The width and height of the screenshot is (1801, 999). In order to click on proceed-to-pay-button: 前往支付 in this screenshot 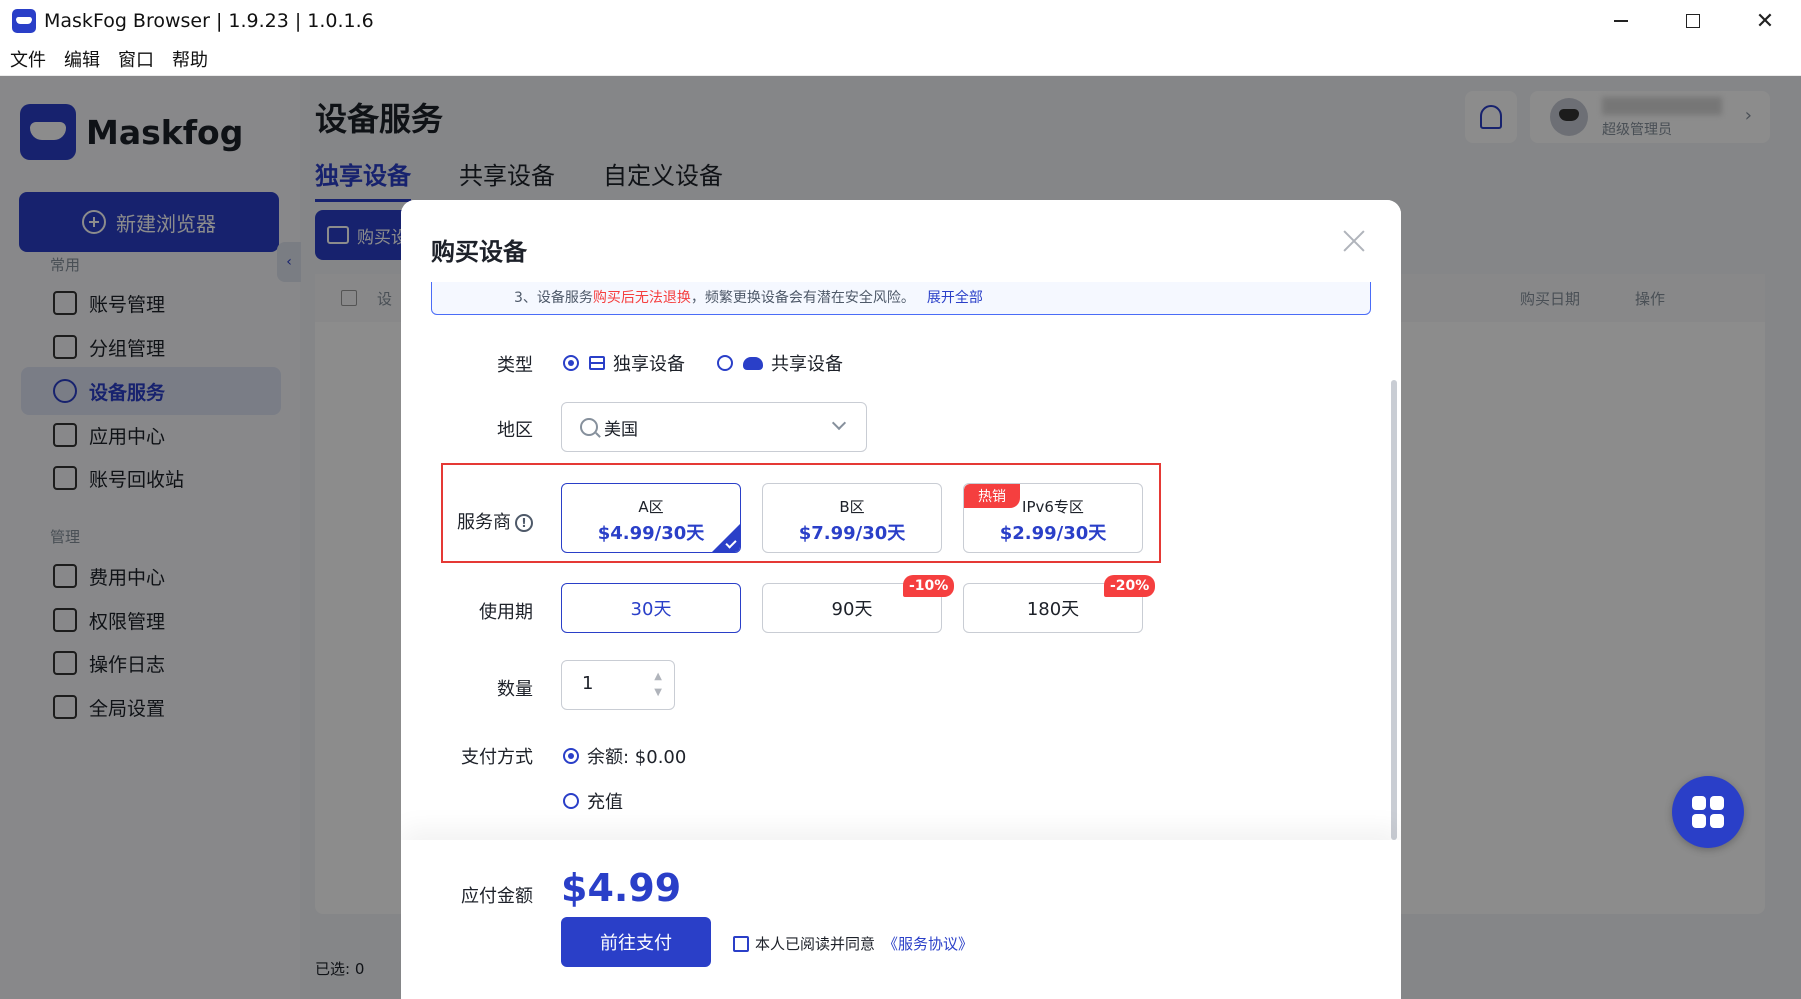, I will do `click(636, 942)`.